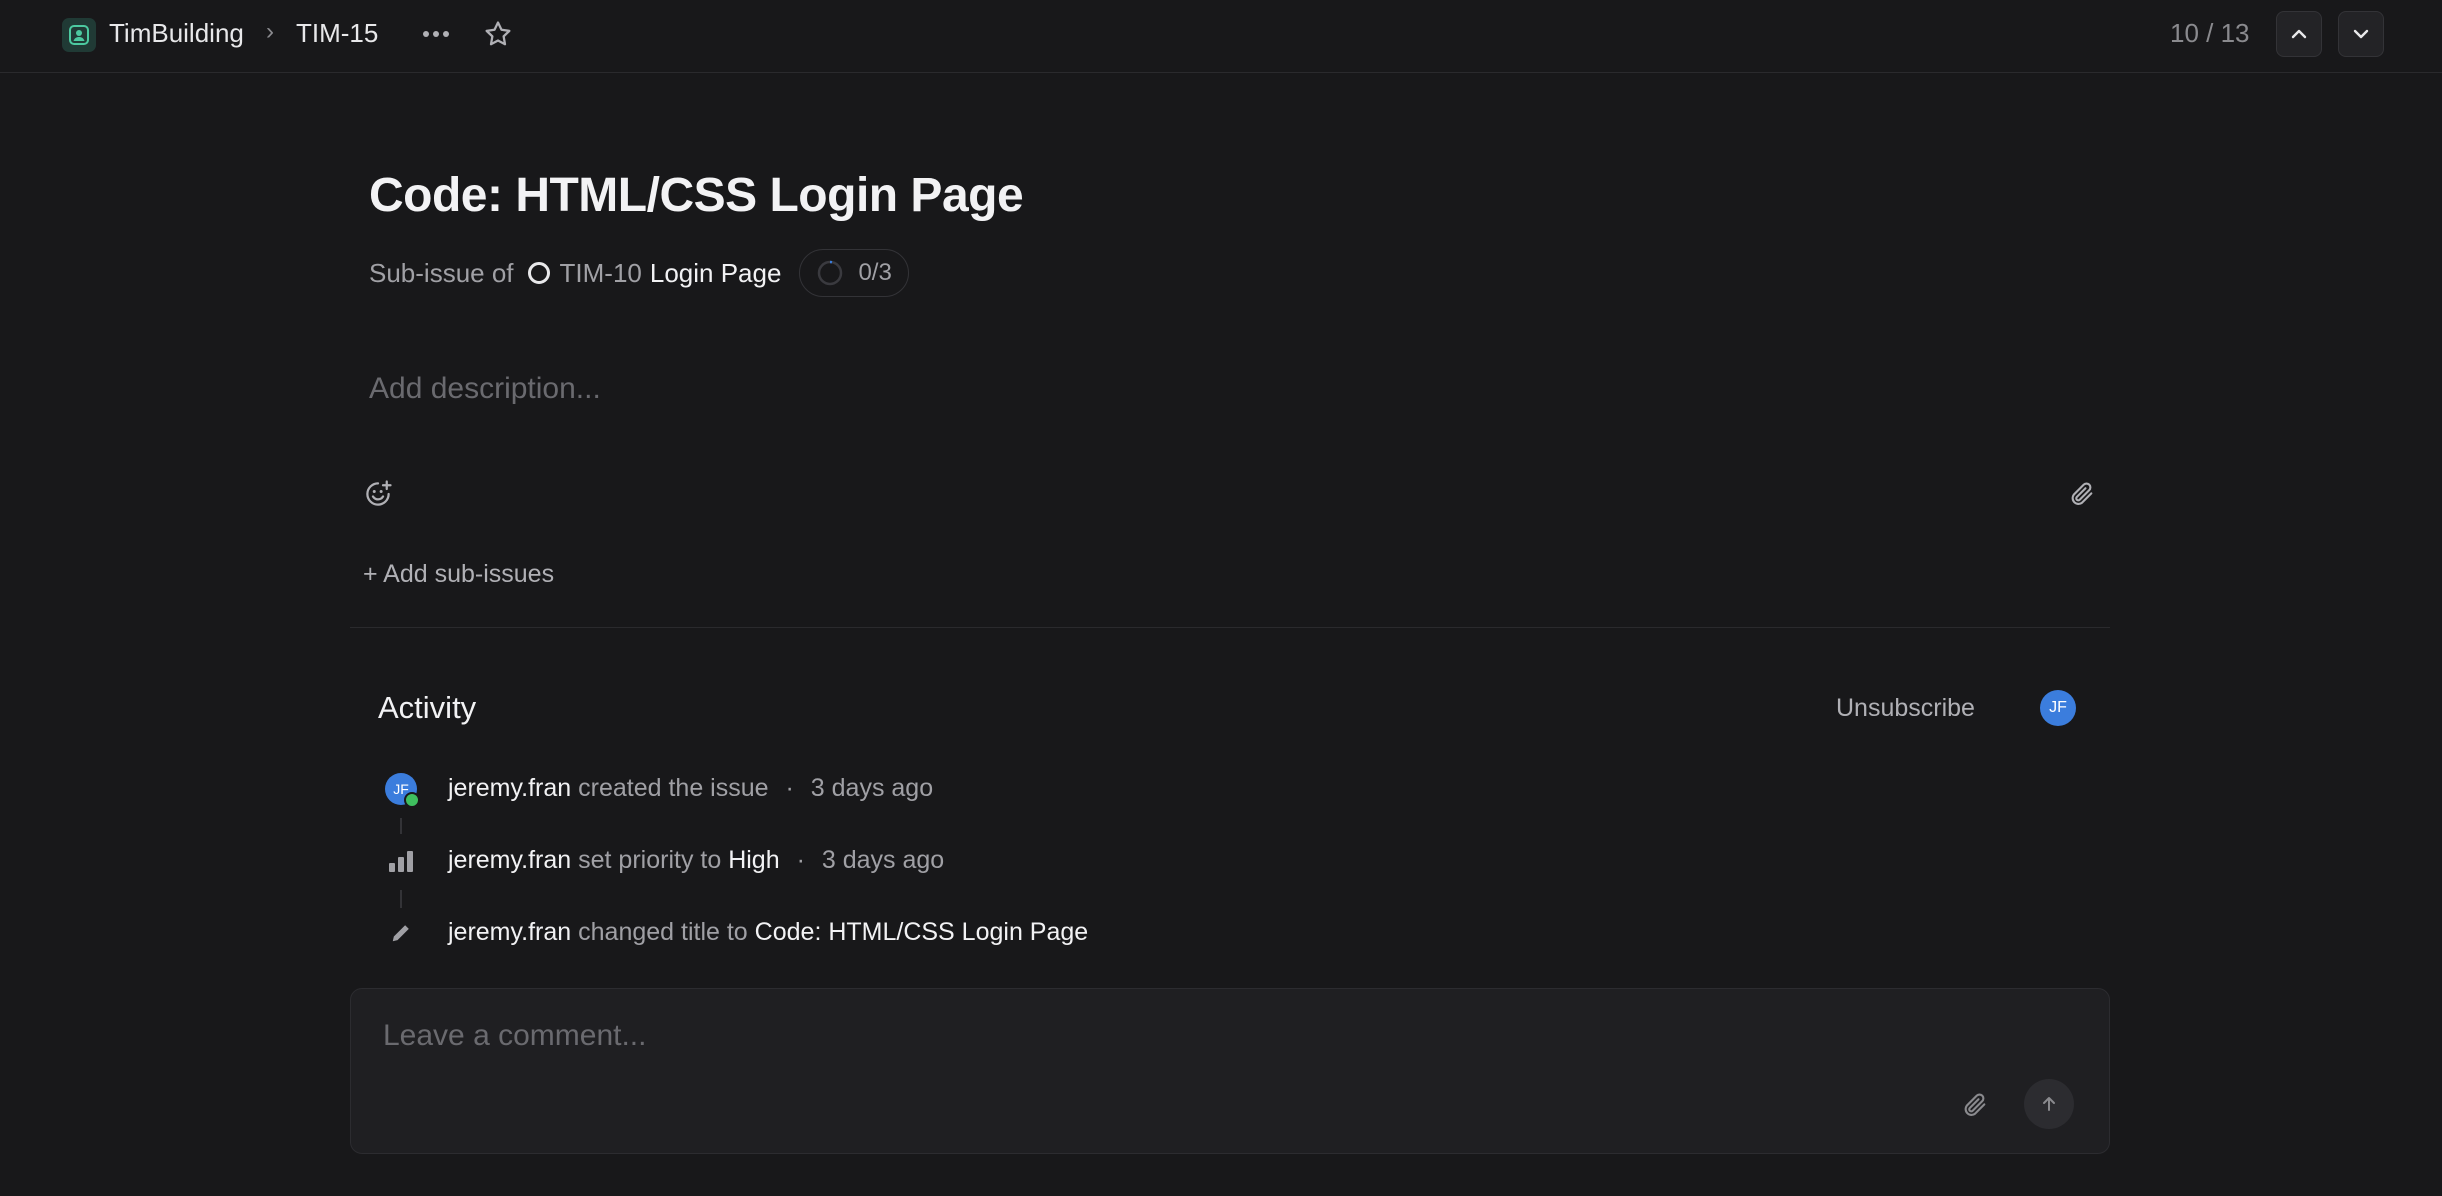  I want to click on activity-action: set priority to, so click(650, 860).